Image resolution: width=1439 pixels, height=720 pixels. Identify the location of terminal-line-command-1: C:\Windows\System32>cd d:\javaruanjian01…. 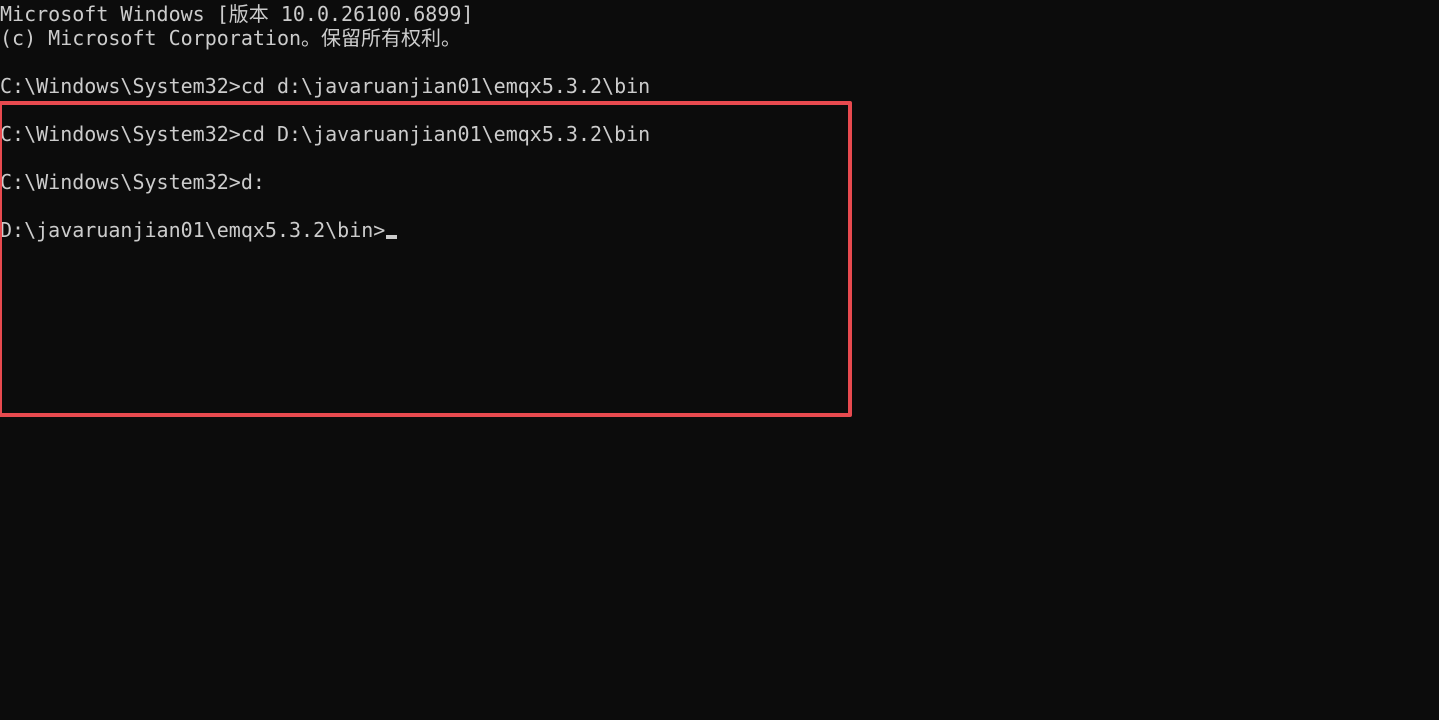
(325, 86).